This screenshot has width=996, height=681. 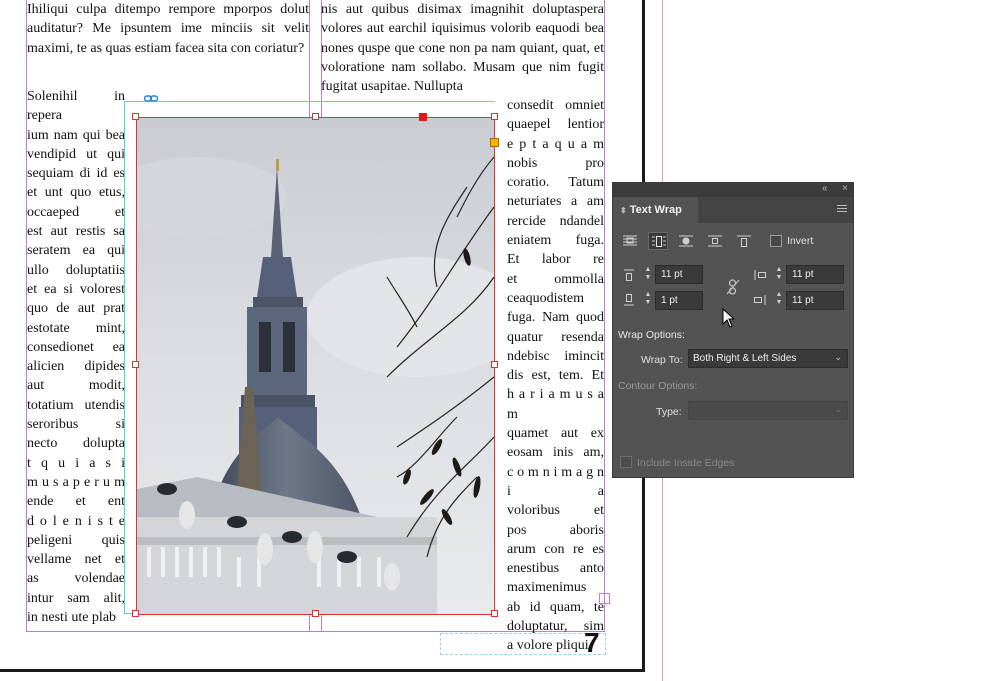 I want to click on text-line: in nesti ute plab, so click(x=72, y=618).